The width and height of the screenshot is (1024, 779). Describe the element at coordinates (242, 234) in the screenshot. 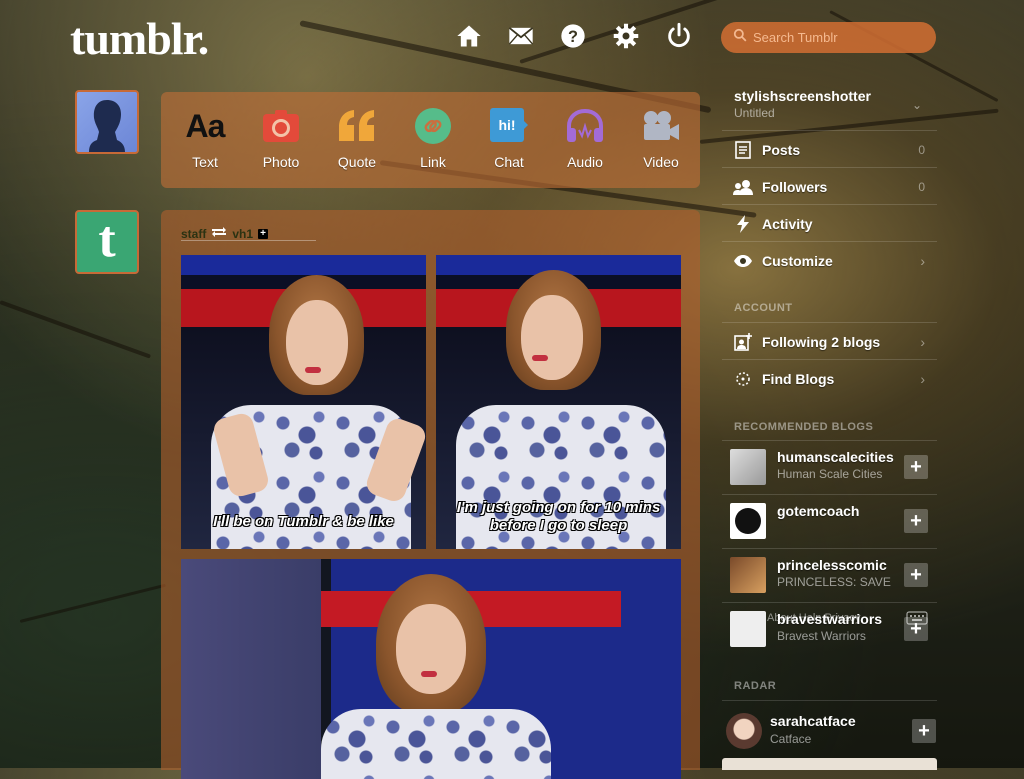

I see `source-blog-name: vh1` at that location.